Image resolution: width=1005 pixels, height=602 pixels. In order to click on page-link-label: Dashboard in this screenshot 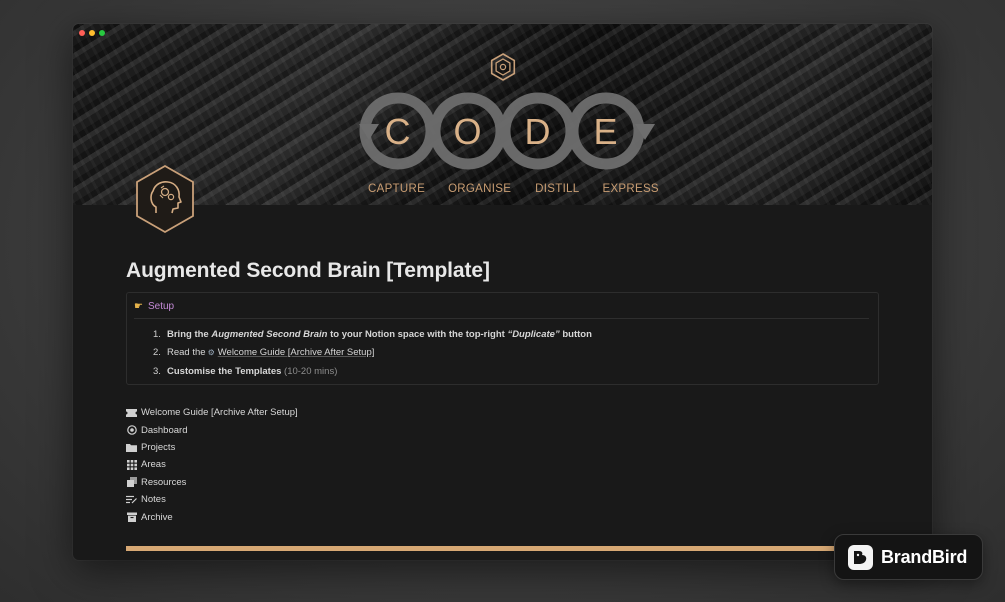, I will do `click(164, 430)`.